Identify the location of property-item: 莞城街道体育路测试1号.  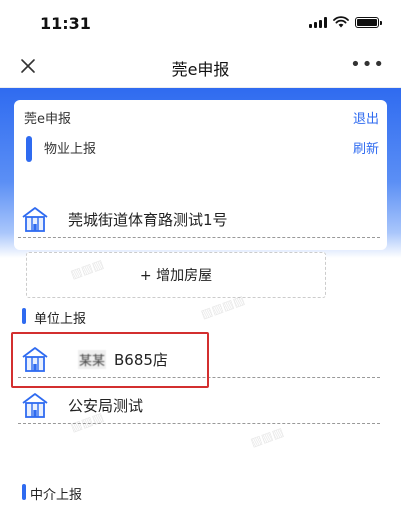
(199, 220).